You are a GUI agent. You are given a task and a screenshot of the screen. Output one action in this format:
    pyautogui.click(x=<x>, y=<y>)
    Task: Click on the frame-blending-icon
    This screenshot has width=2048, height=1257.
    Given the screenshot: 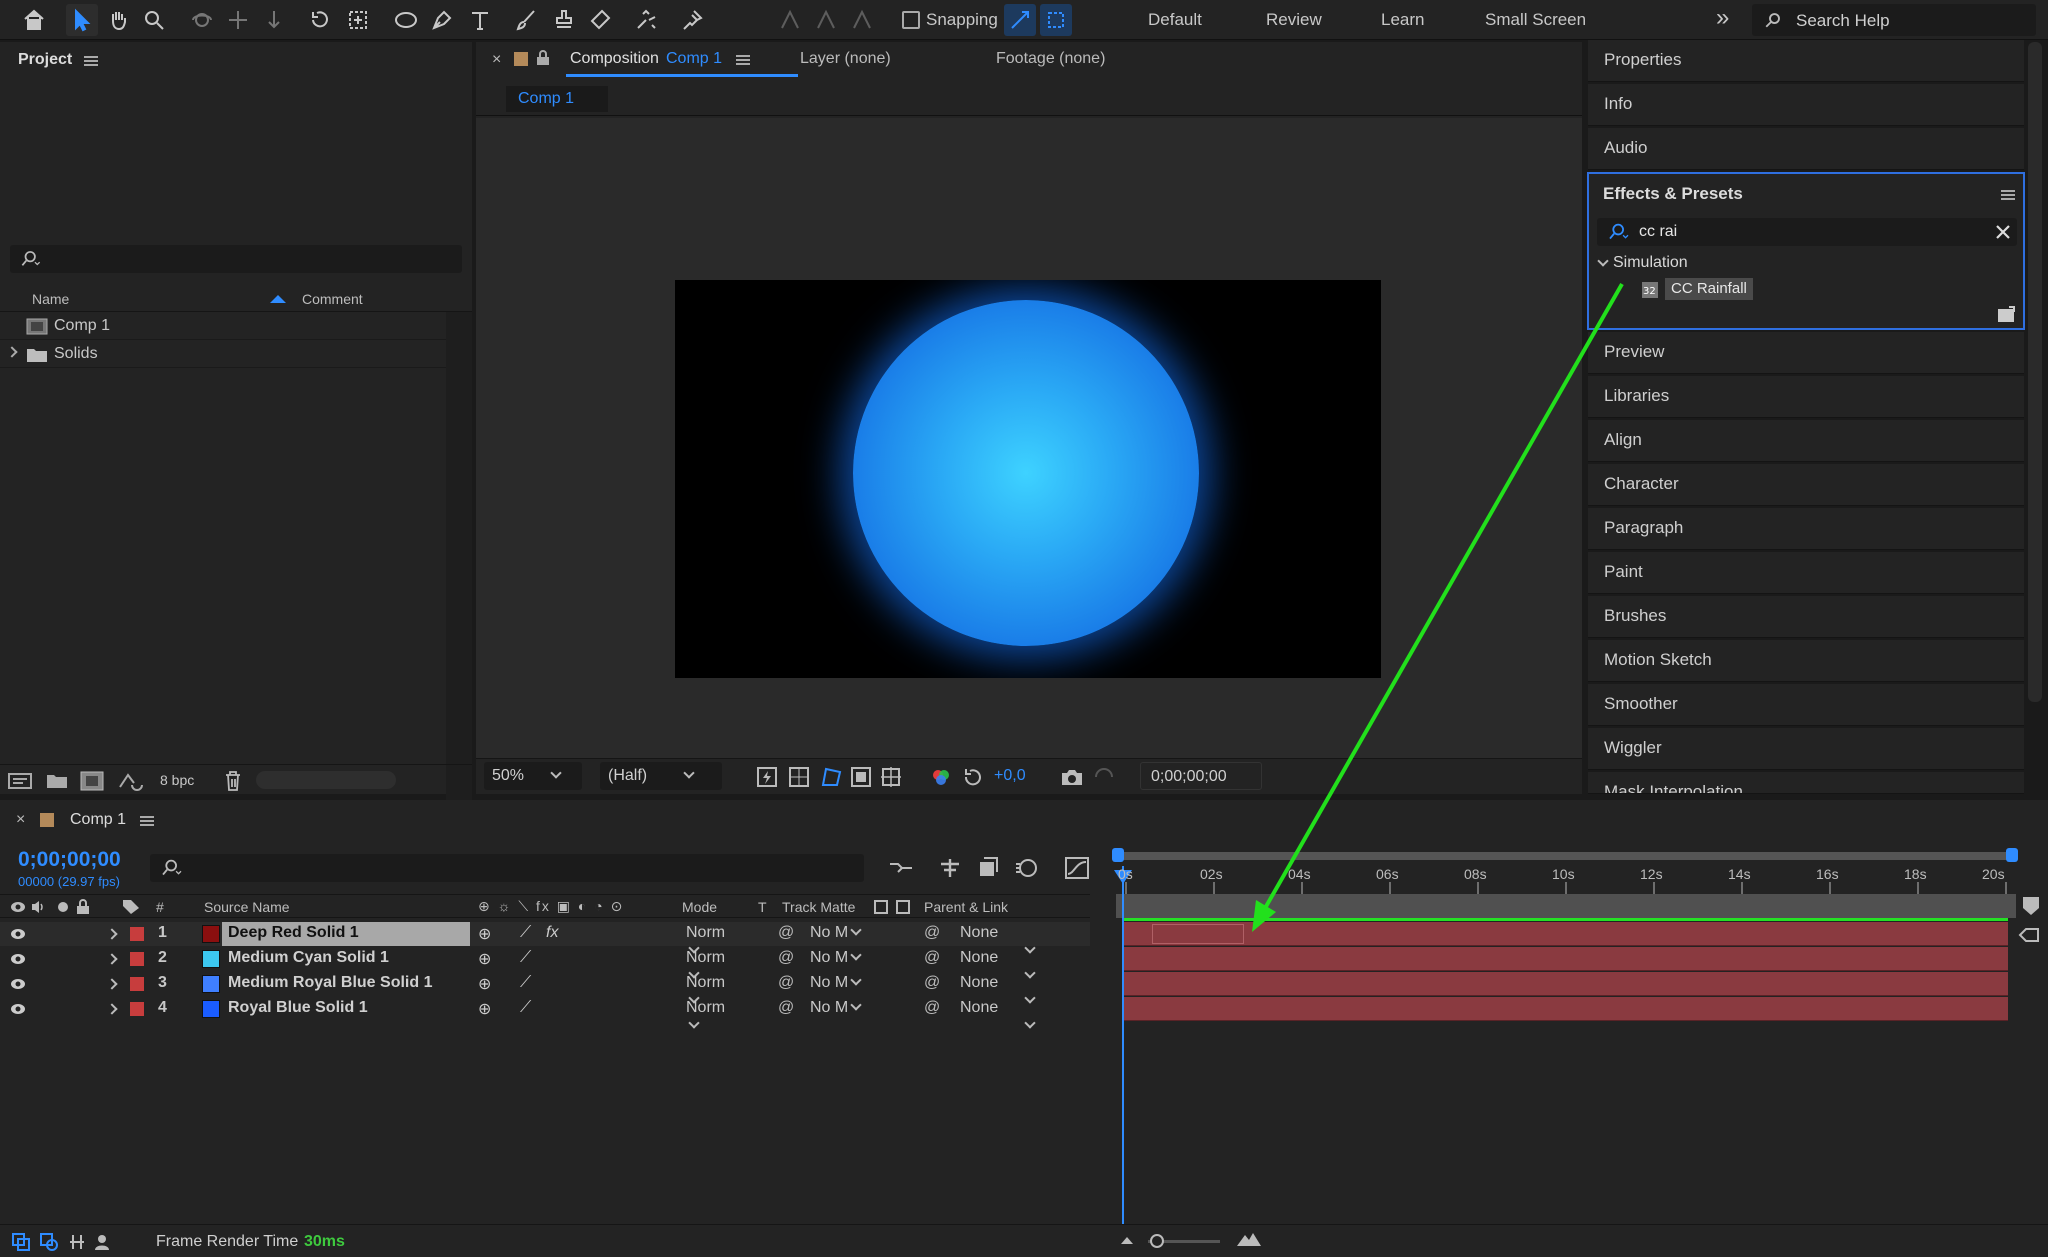 What is the action you would take?
    pyautogui.click(x=988, y=868)
    